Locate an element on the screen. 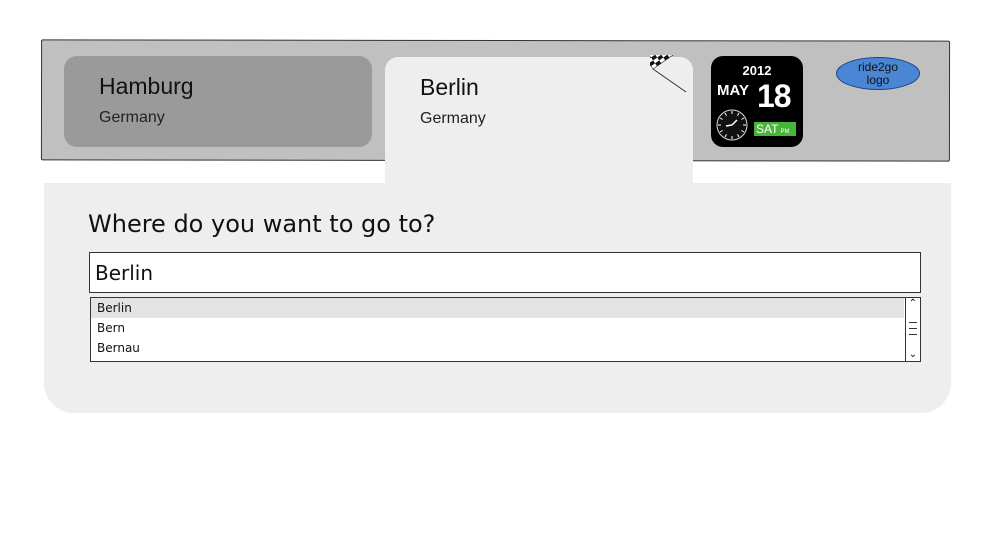  logo-line-1: ride2go is located at coordinates (878, 66).